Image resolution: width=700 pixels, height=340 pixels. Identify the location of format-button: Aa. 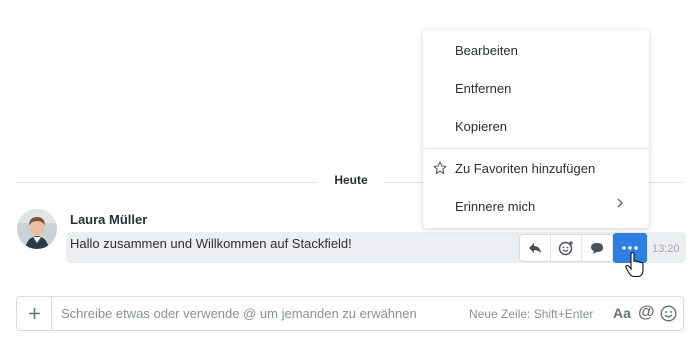
(622, 313).